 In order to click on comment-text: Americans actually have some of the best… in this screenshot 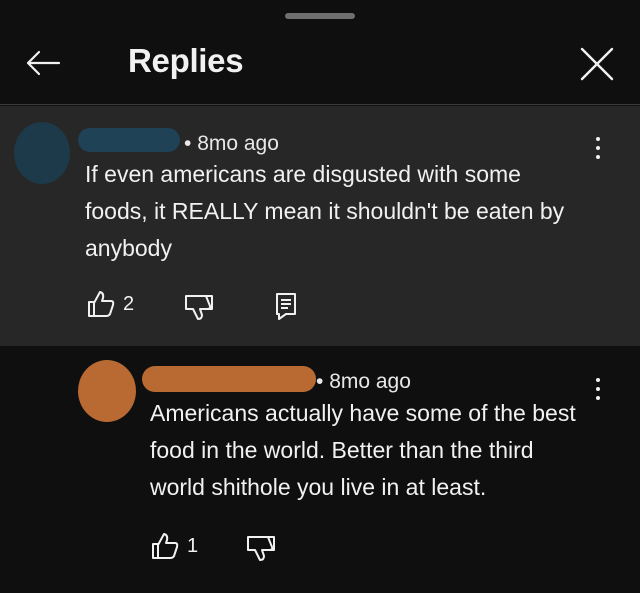, I will do `click(363, 450)`.